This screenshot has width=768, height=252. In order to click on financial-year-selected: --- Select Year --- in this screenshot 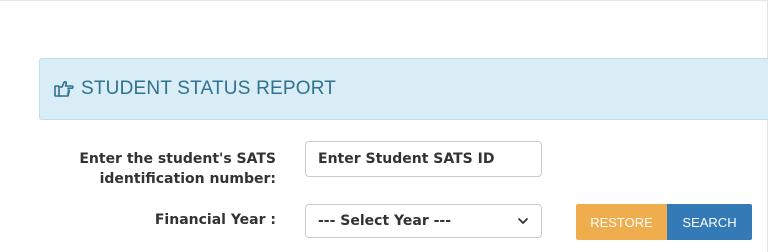, I will do `click(385, 221)`.